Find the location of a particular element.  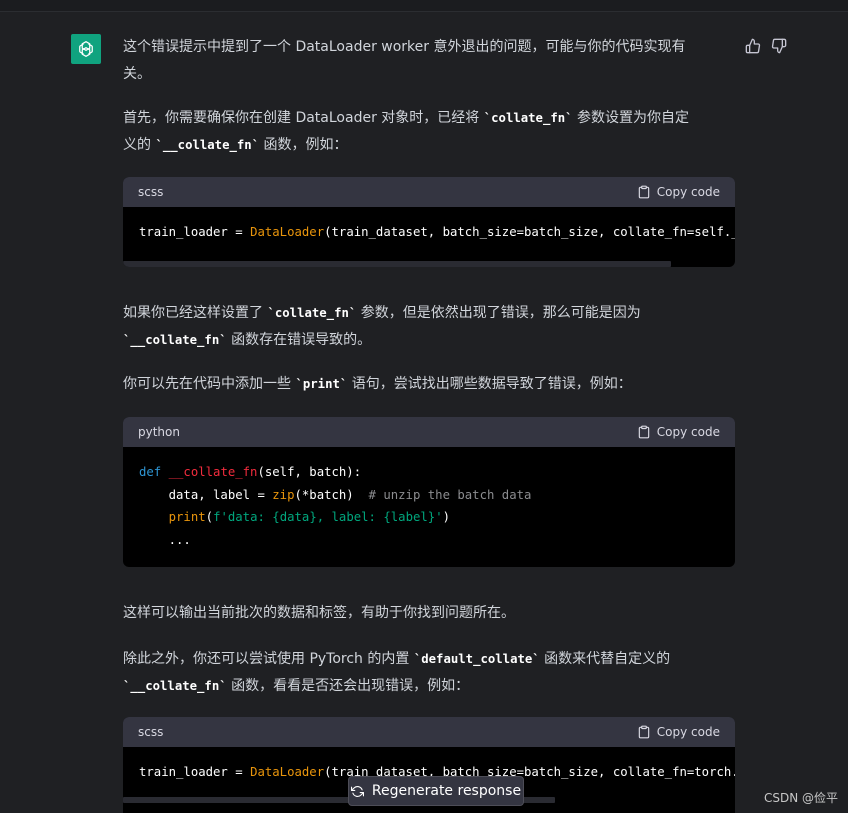

code-language-label: python is located at coordinates (159, 432).